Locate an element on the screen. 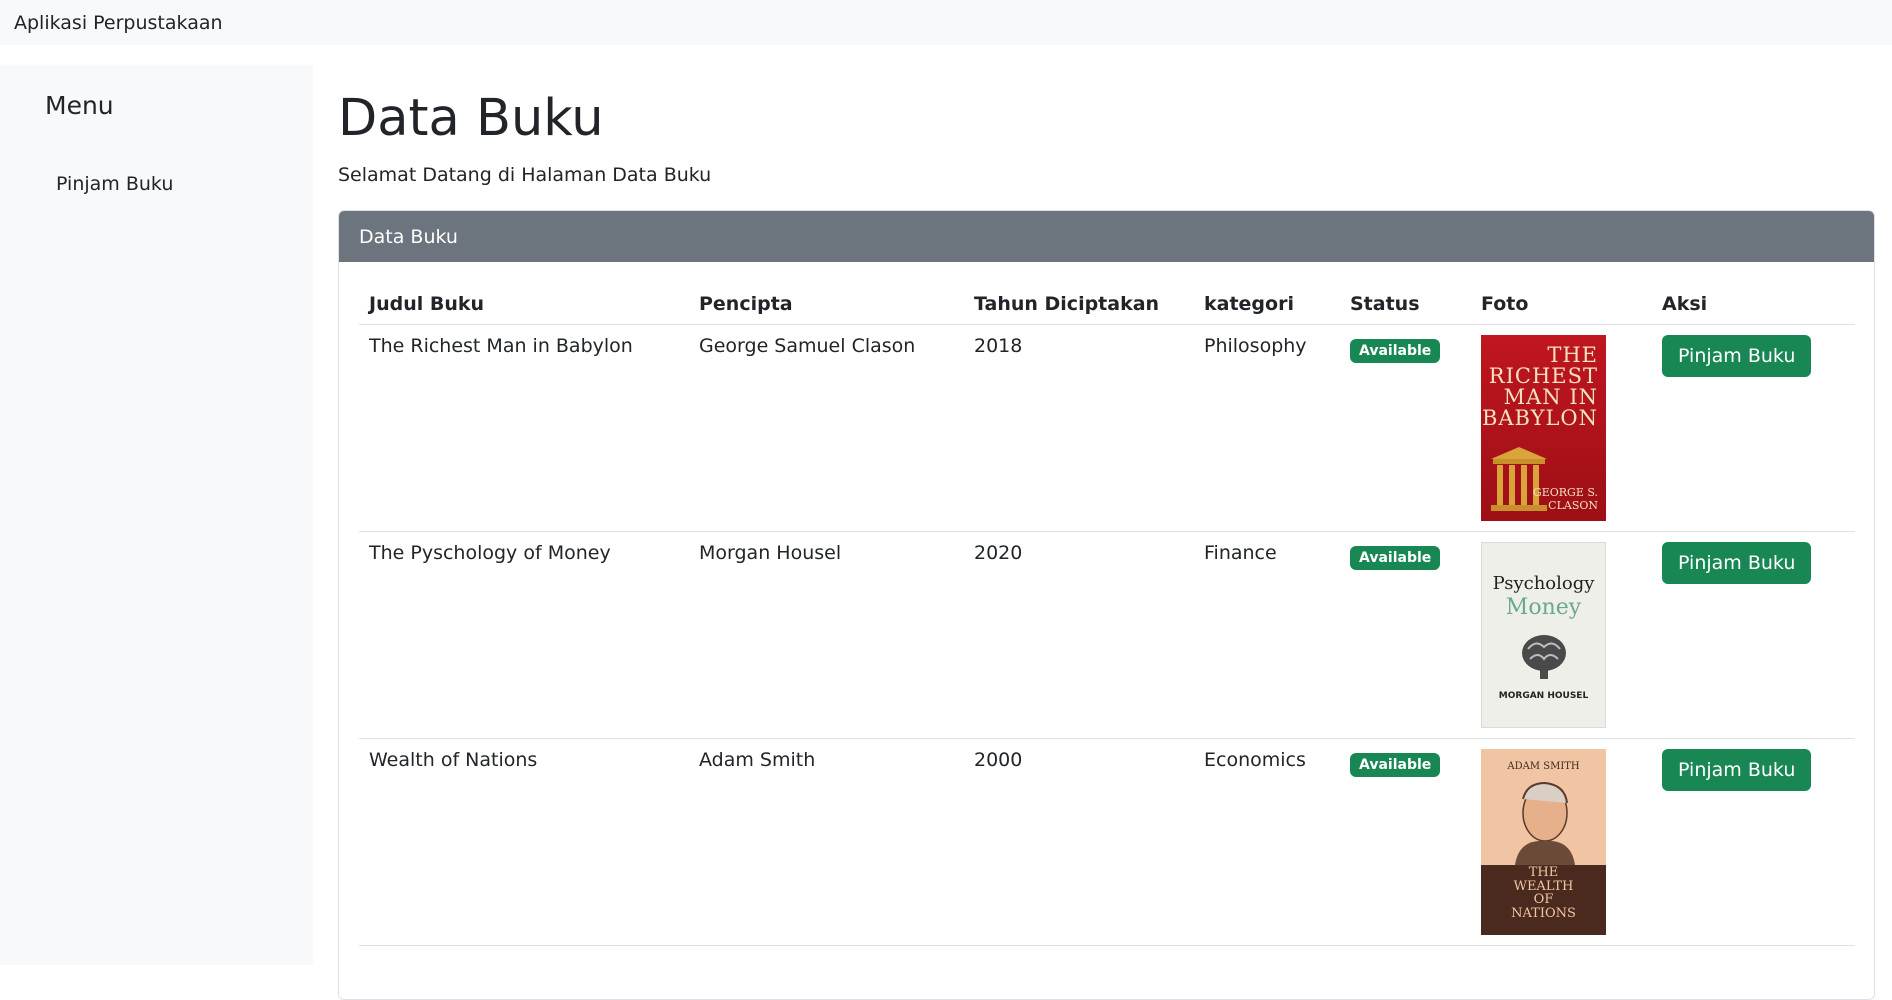 This screenshot has height=1000, width=1892. column-header-year: Tahun Diciptakan is located at coordinates (1079, 304).